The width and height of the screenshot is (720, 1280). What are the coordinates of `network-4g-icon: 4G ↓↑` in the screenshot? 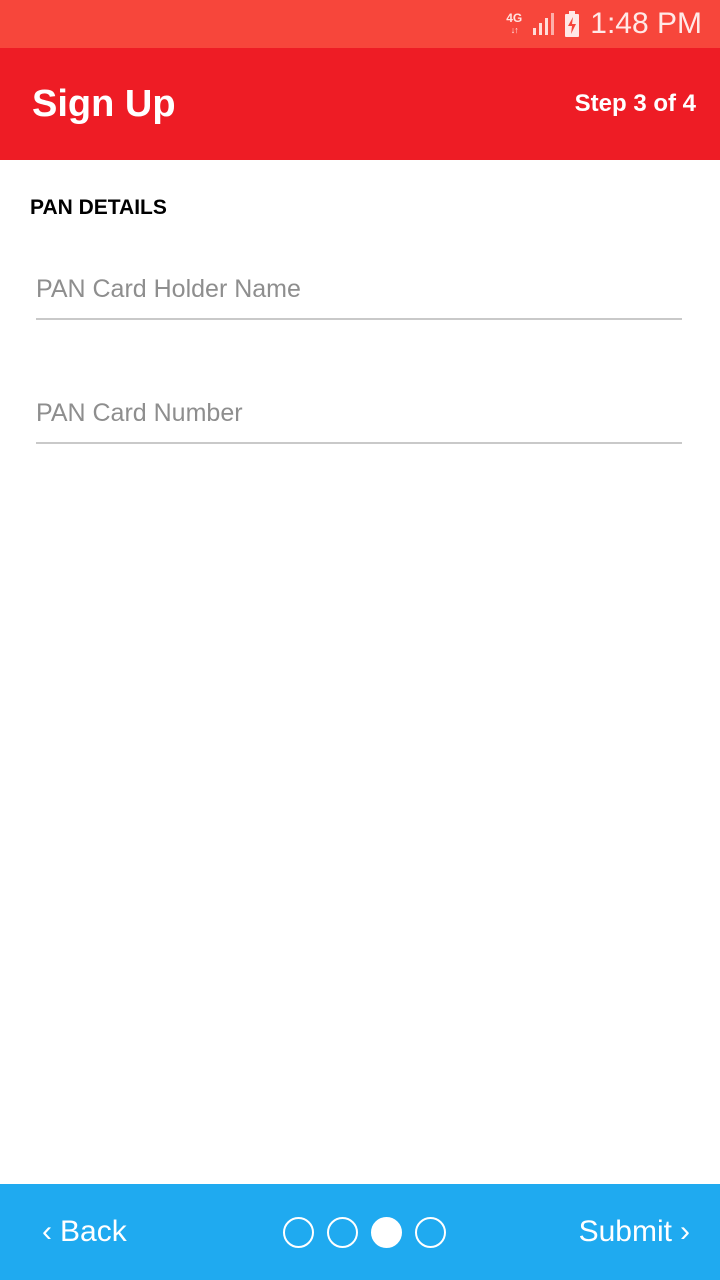 It's located at (514, 24).